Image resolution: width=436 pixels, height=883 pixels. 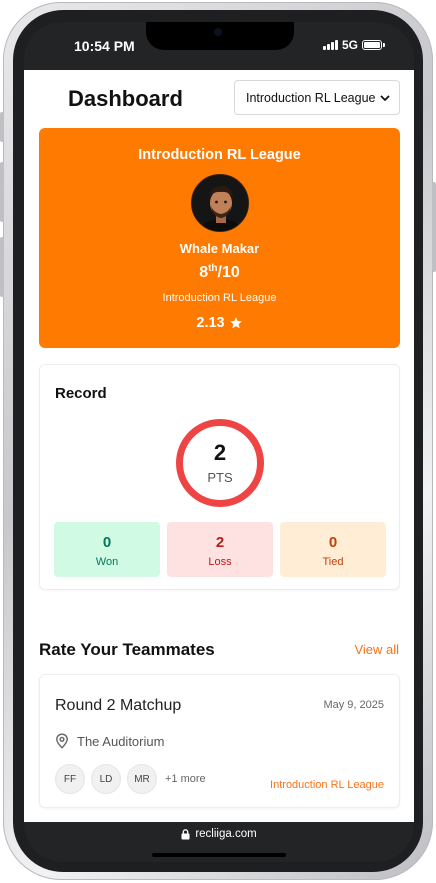 What do you see at coordinates (219, 98) in the screenshot?
I see `dashboard-header: Dashboard Introduction RL League` at bounding box center [219, 98].